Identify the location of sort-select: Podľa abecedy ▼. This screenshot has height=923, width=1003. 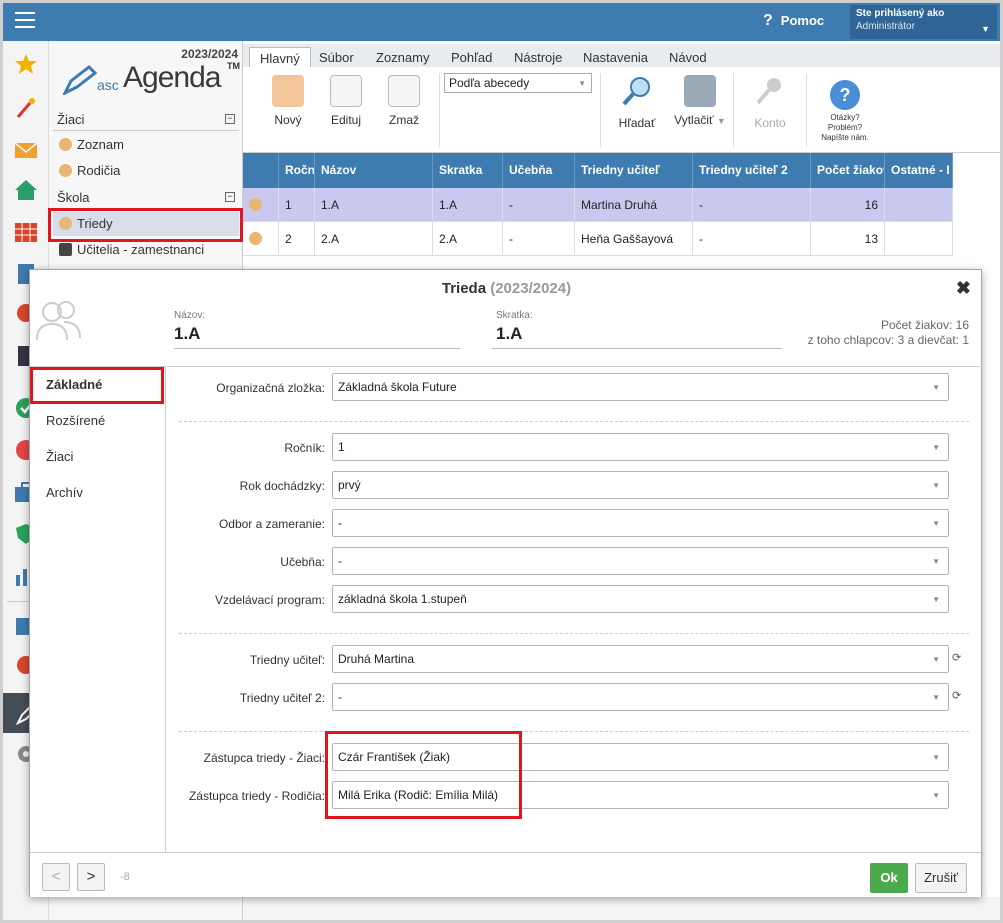
(518, 83).